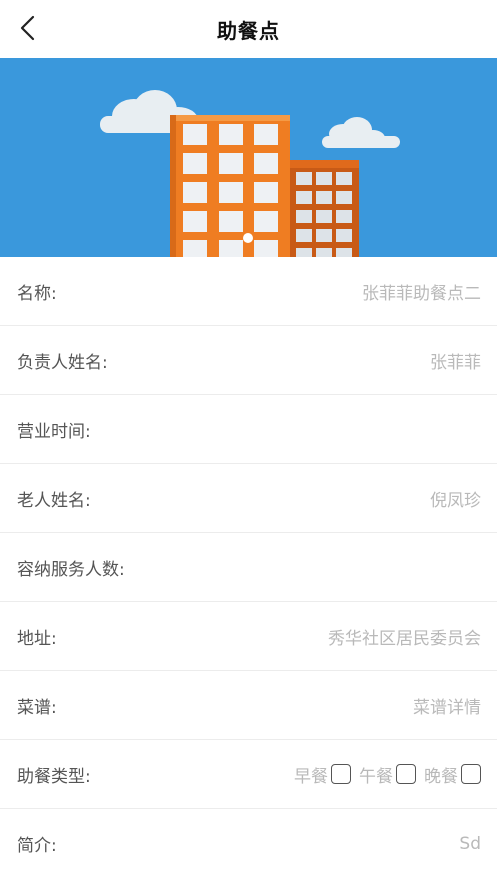 The height and width of the screenshot is (883, 497). What do you see at coordinates (361, 132) in the screenshot?
I see `cloud-right` at bounding box center [361, 132].